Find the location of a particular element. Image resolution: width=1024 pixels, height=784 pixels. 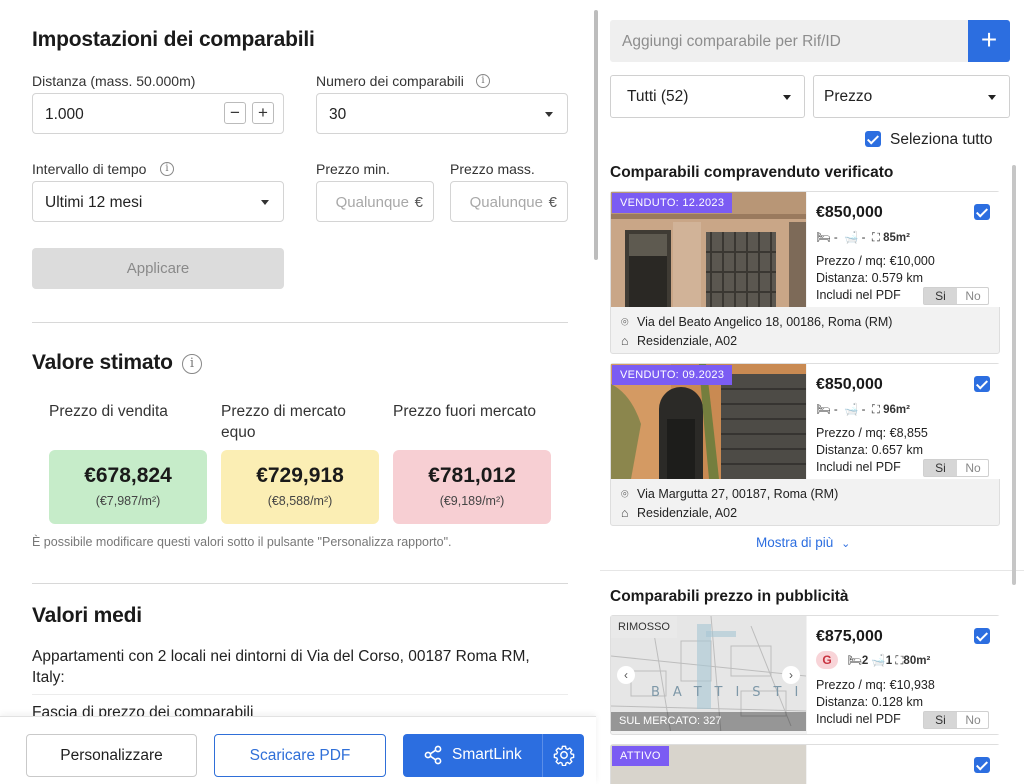

sort-select: Prezzo is located at coordinates (911, 96).